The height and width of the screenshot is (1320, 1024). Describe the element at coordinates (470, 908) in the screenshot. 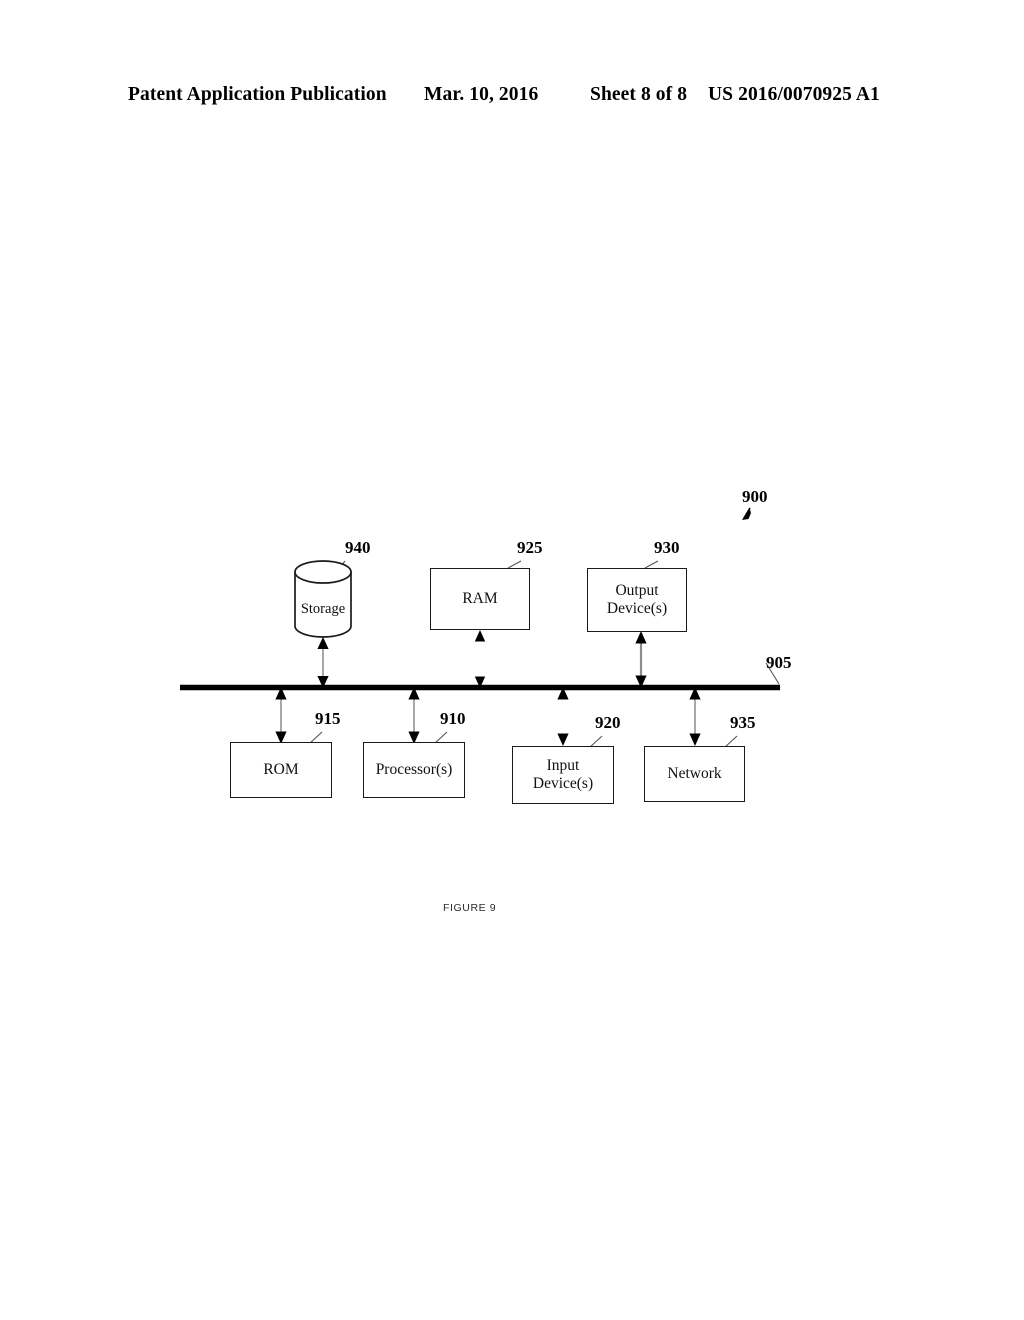

I see `figure-caption: FIGURE 9` at that location.